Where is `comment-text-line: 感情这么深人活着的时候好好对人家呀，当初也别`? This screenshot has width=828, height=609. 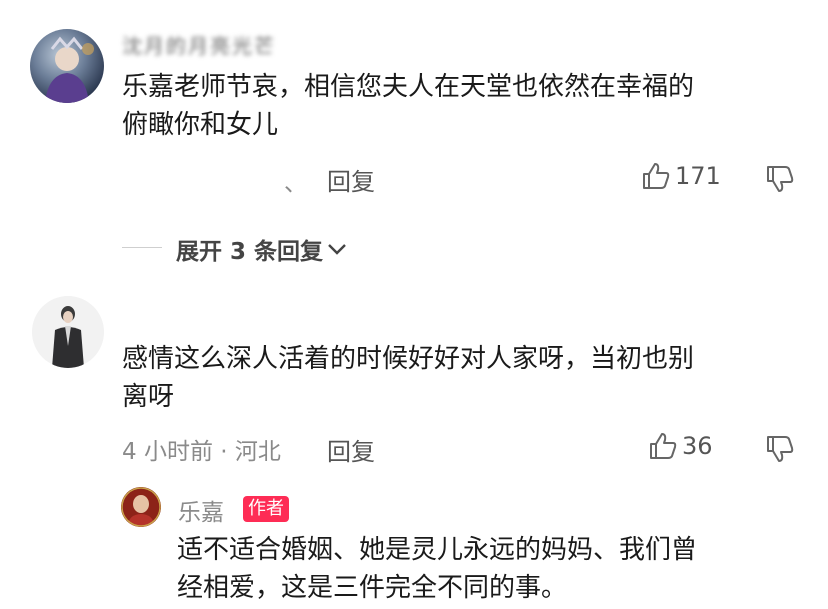
comment-text-line: 感情这么深人活着的时候好好对人家呀，当初也别 is located at coordinates (408, 359).